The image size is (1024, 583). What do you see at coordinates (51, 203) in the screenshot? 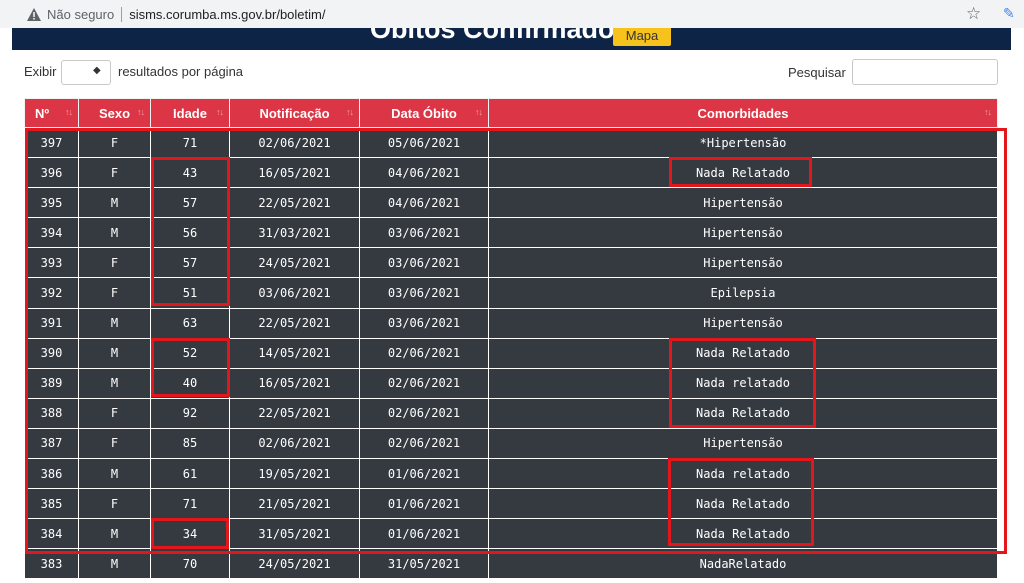
I see `number-cell: 395` at bounding box center [51, 203].